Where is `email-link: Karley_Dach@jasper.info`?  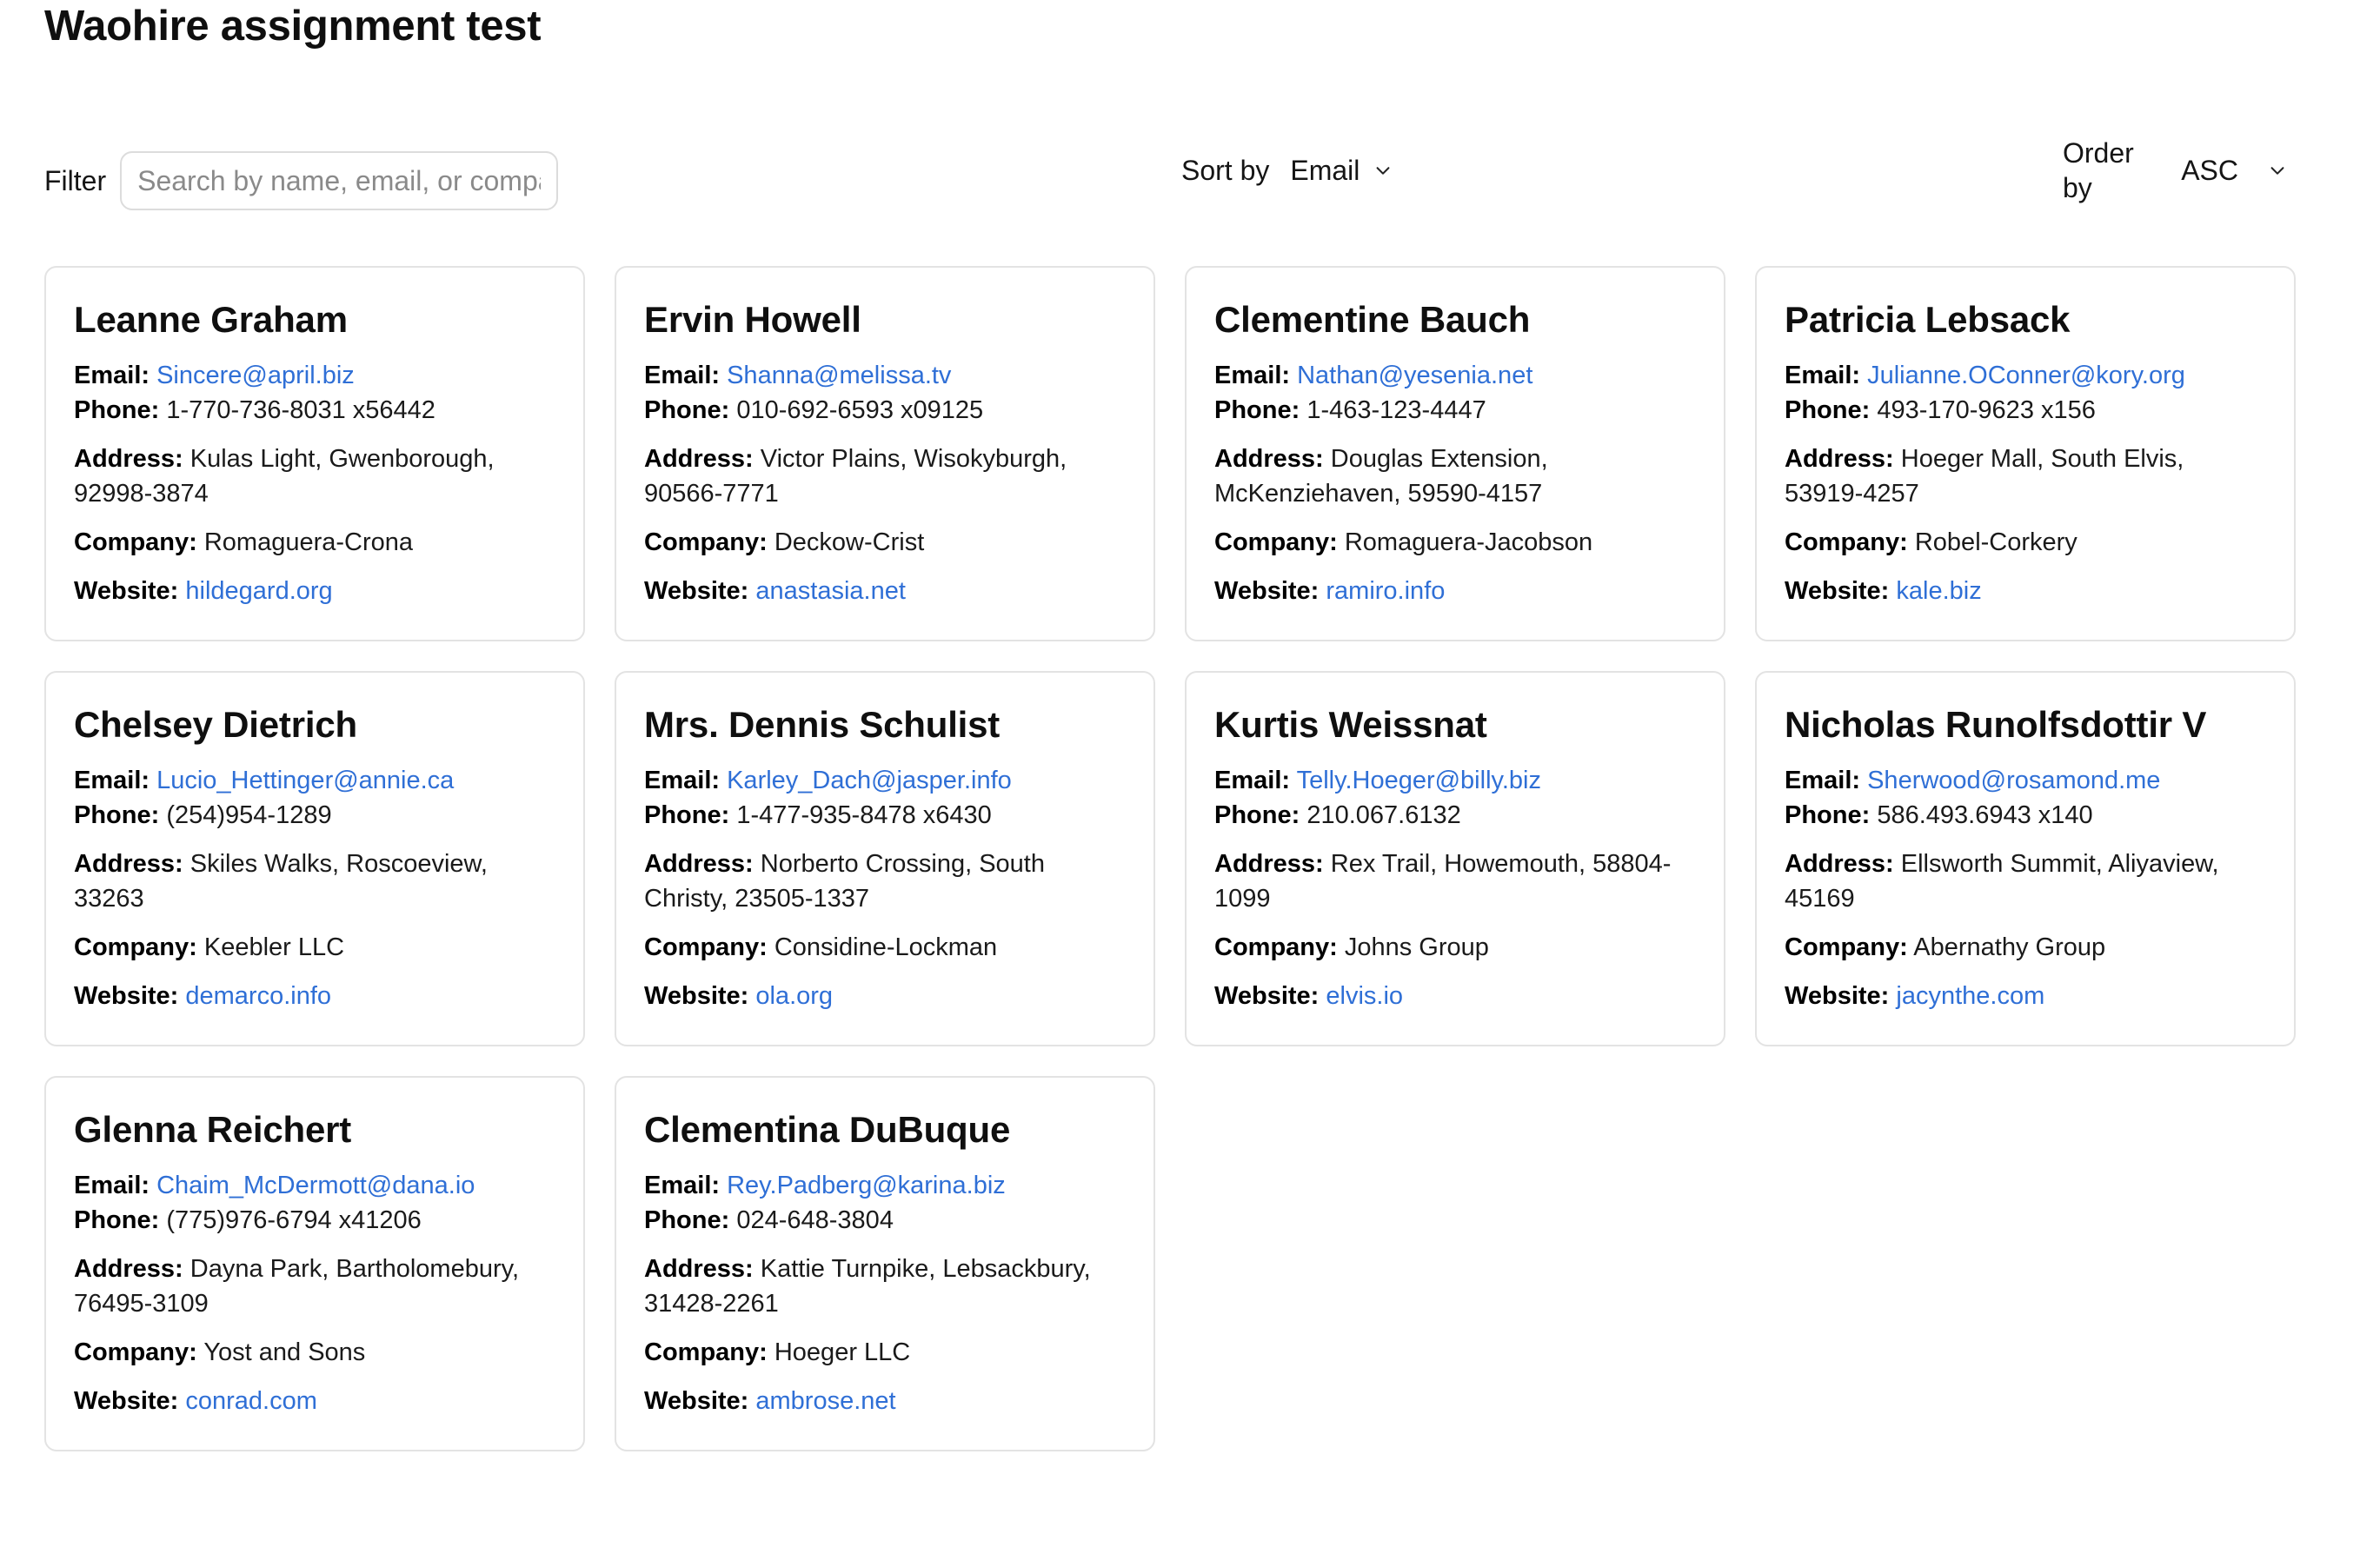
email-link: Karley_Dach@jasper.info is located at coordinates (869, 780).